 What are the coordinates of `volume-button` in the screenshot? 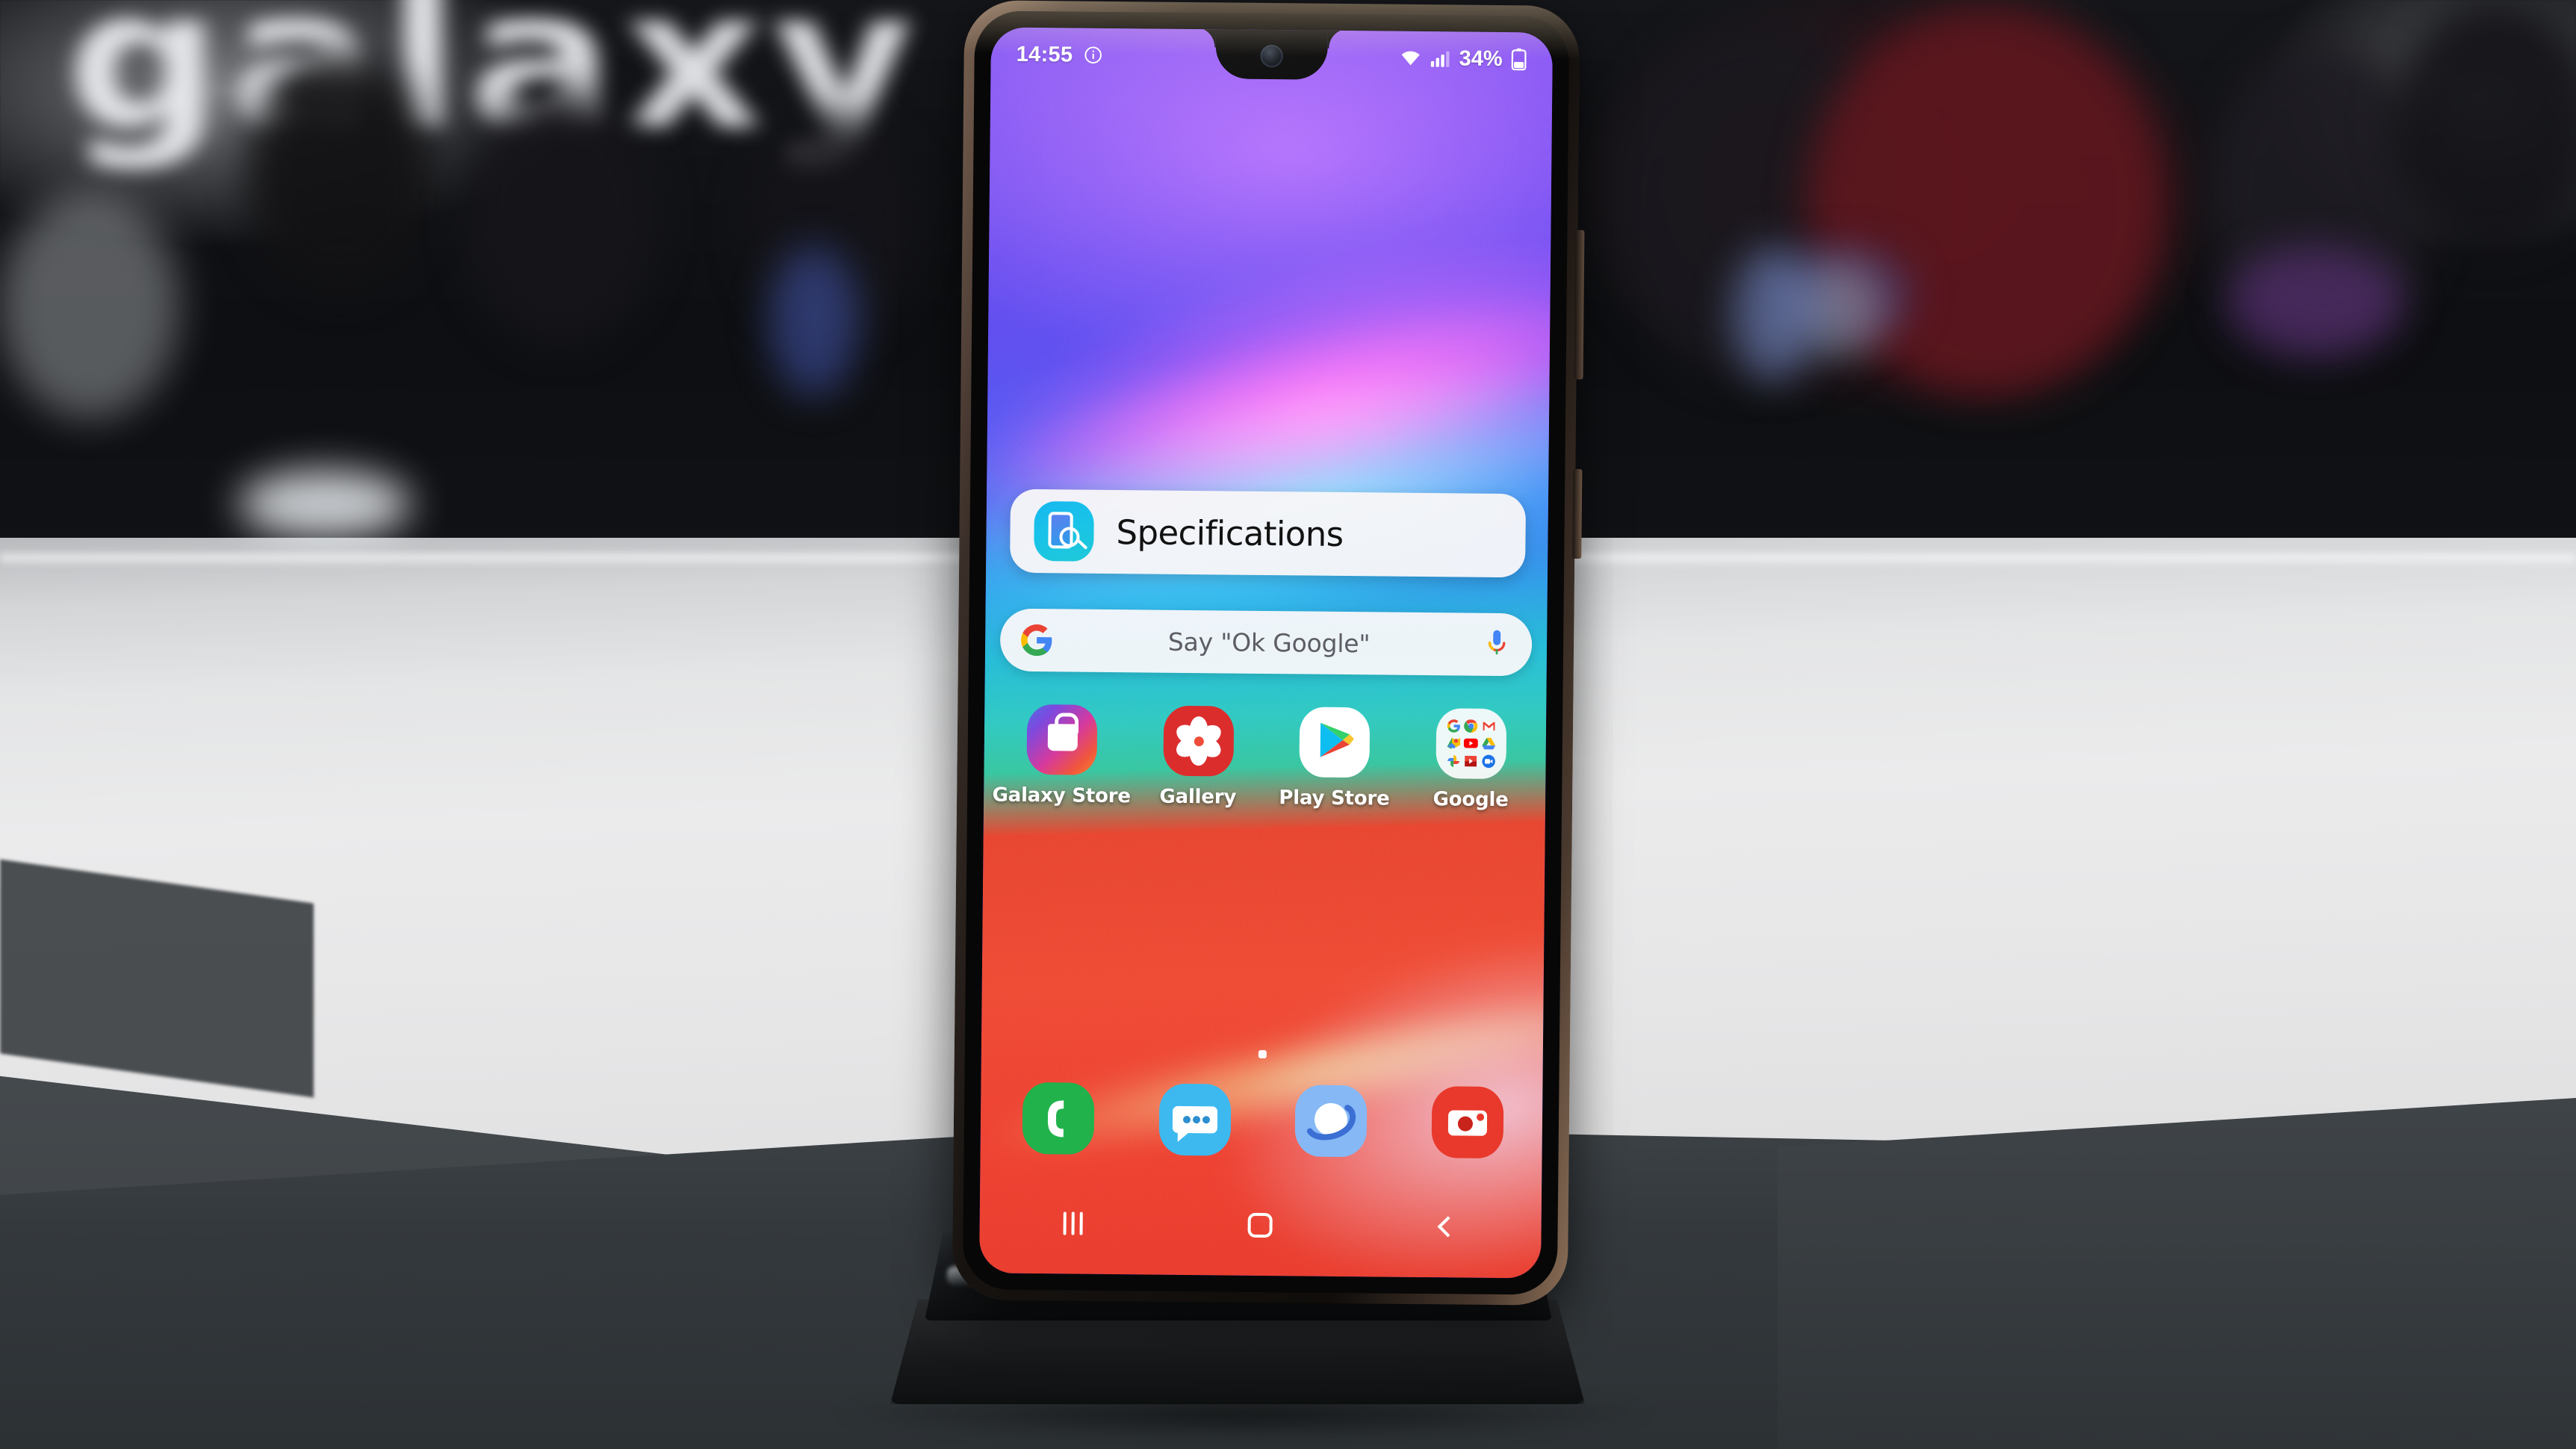 It's located at (1580, 304).